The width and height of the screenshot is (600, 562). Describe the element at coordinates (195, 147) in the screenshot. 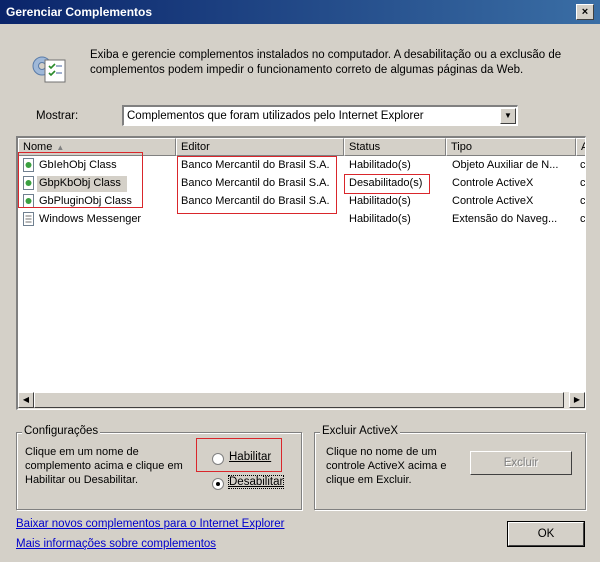

I see `column-editor-label: Editor` at that location.